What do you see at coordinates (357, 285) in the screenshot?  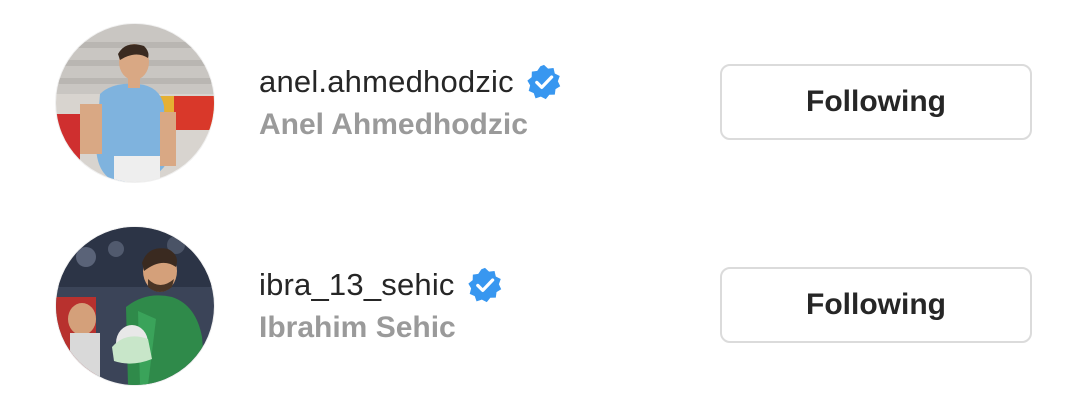 I see `username: ibra_13_sehic` at bounding box center [357, 285].